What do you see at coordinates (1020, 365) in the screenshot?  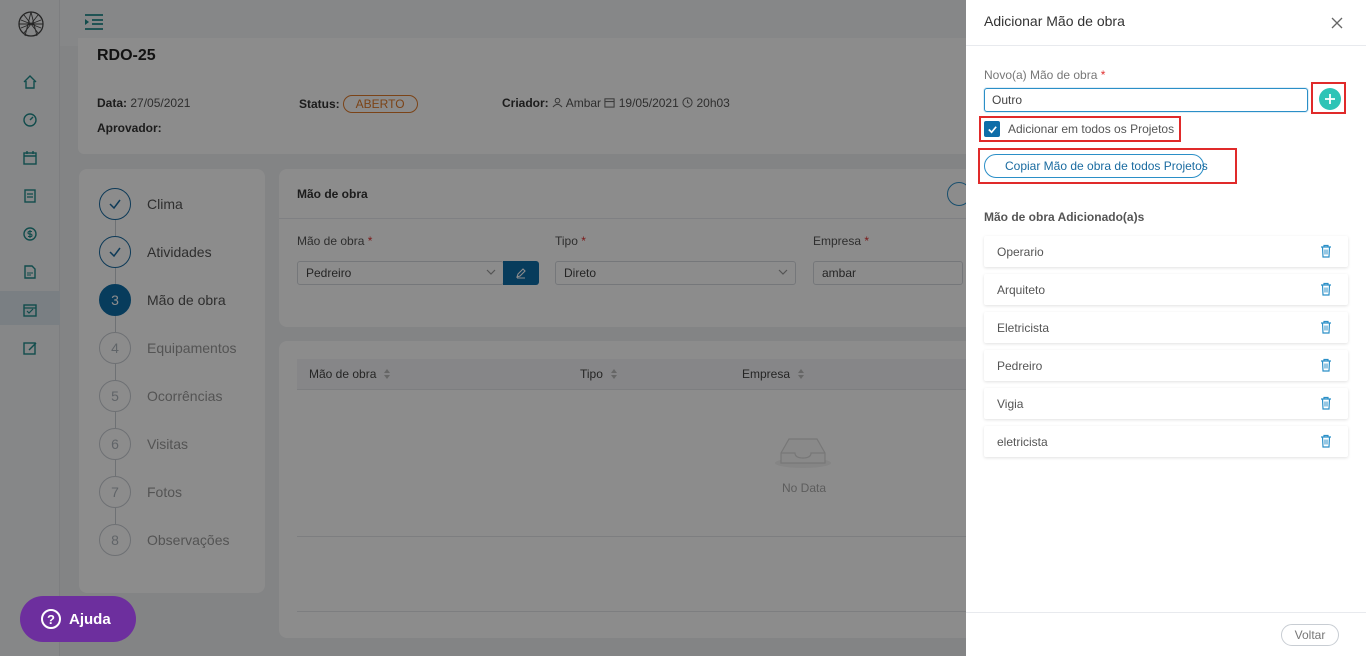 I see `list-item-label: Pedreiro` at bounding box center [1020, 365].